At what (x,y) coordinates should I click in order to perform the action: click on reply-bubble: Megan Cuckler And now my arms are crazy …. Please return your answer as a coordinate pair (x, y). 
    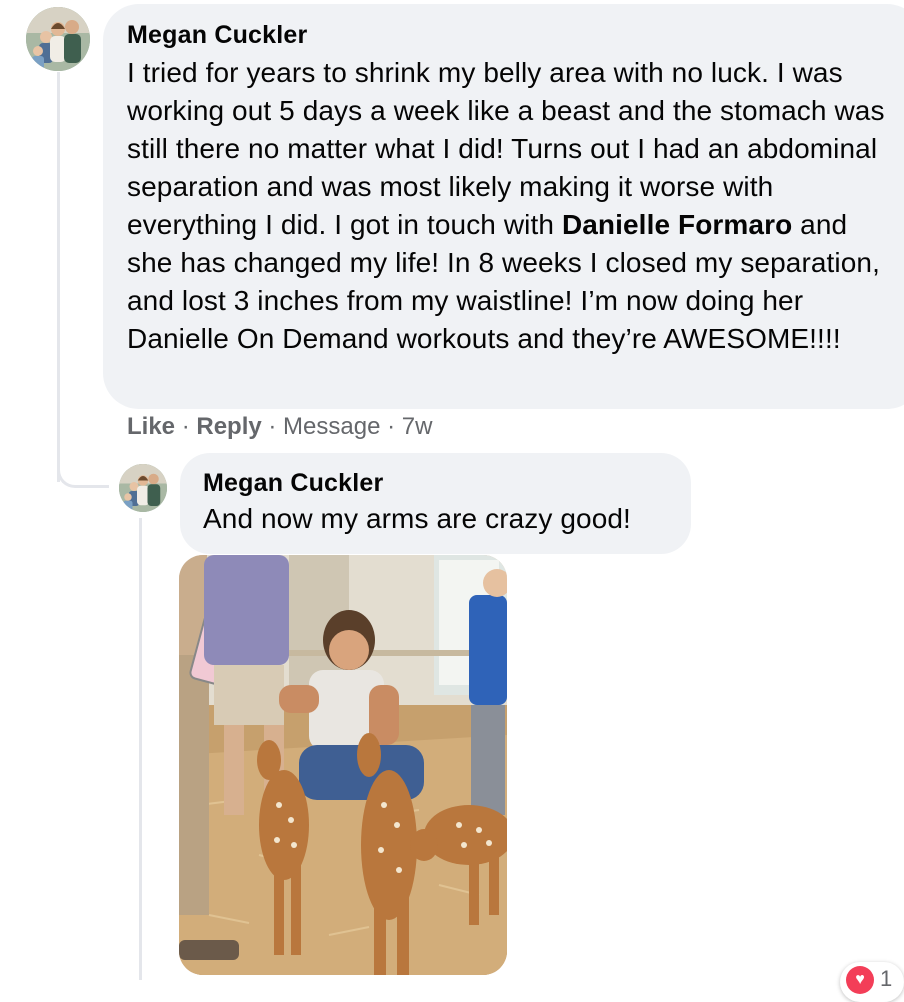
    Looking at the image, I should click on (435, 503).